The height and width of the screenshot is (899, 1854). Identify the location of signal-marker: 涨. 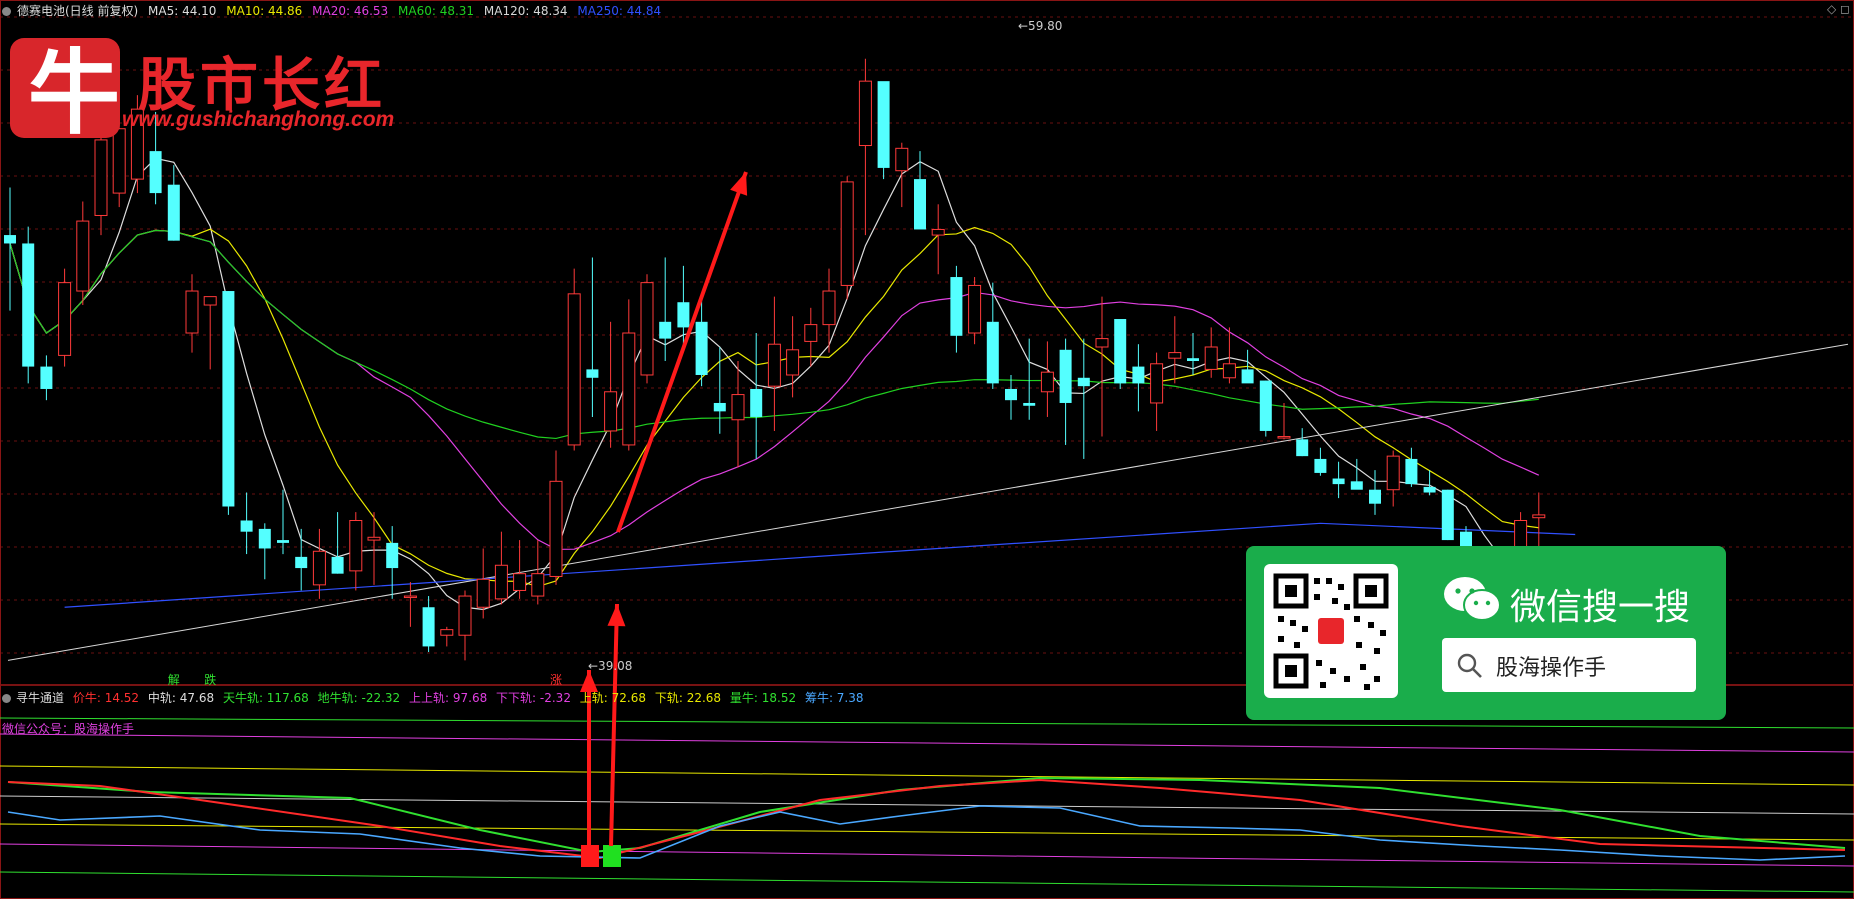
(556, 679).